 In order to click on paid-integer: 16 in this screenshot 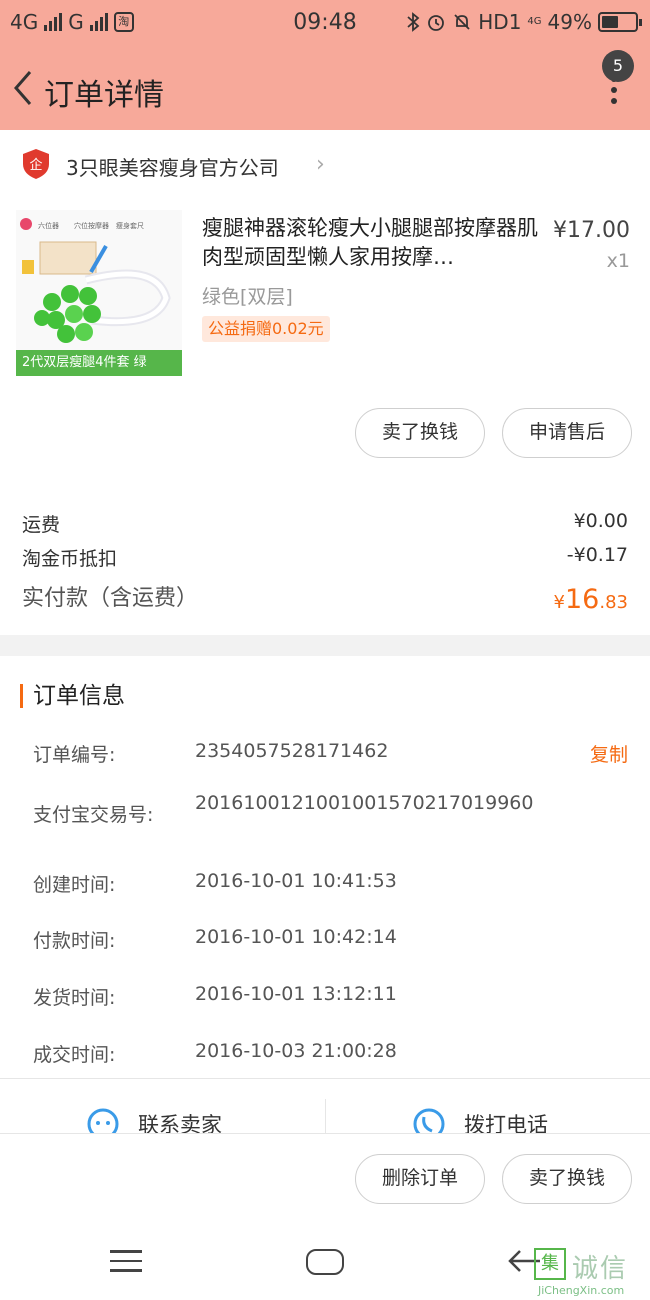, I will do `click(582, 599)`.